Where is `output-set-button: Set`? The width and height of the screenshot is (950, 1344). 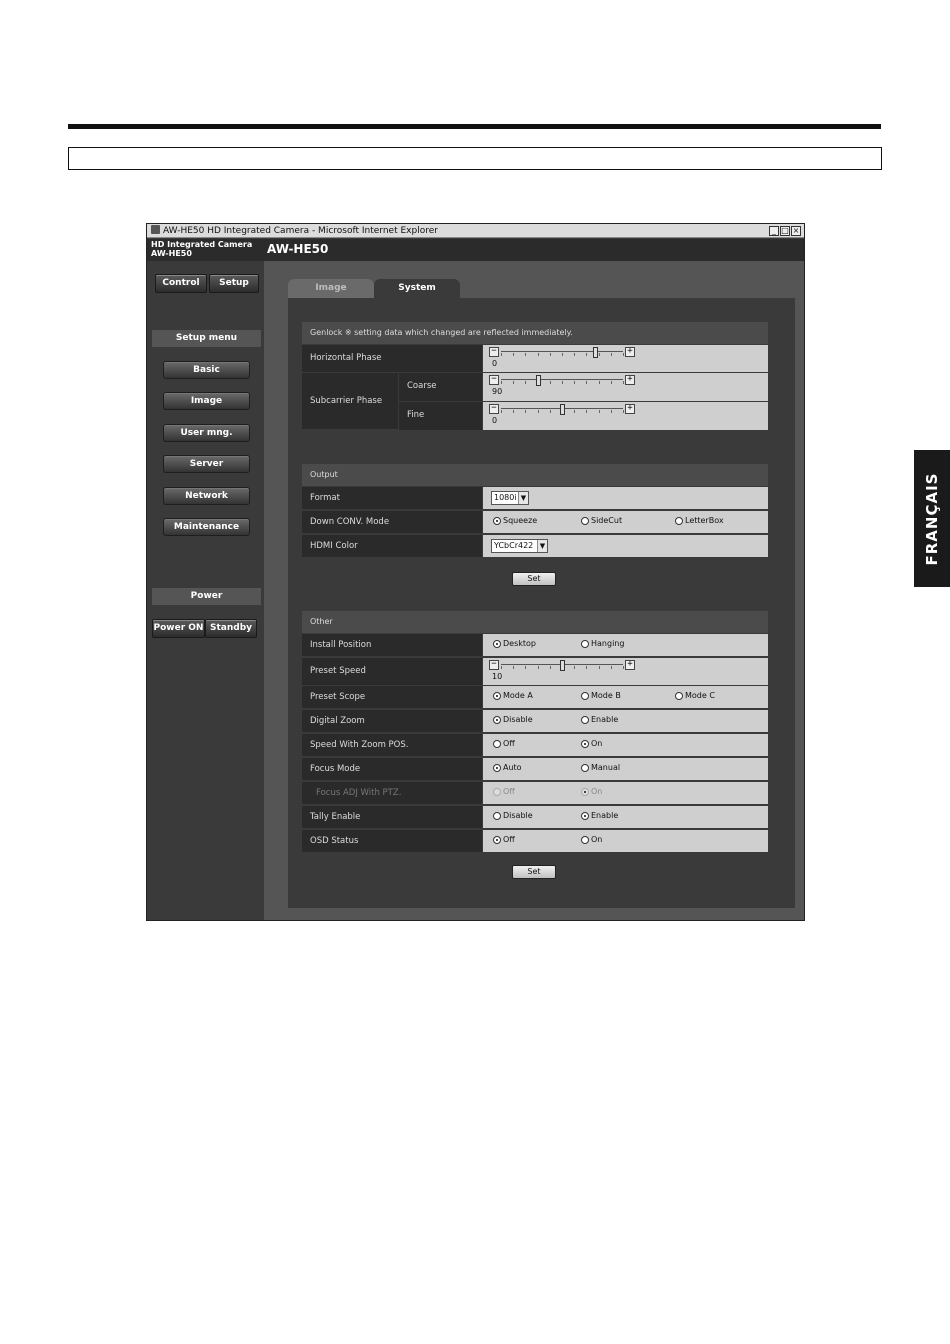 output-set-button: Set is located at coordinates (534, 579).